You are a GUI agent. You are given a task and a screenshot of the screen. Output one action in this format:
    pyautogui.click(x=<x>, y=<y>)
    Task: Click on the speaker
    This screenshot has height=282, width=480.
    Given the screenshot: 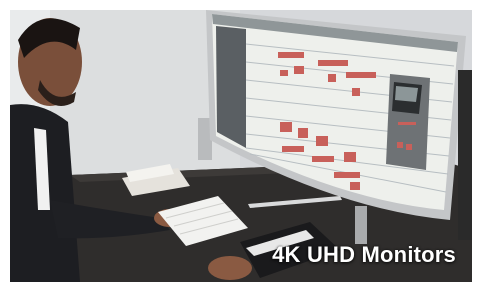 What is the action you would take?
    pyautogui.click(x=465, y=155)
    